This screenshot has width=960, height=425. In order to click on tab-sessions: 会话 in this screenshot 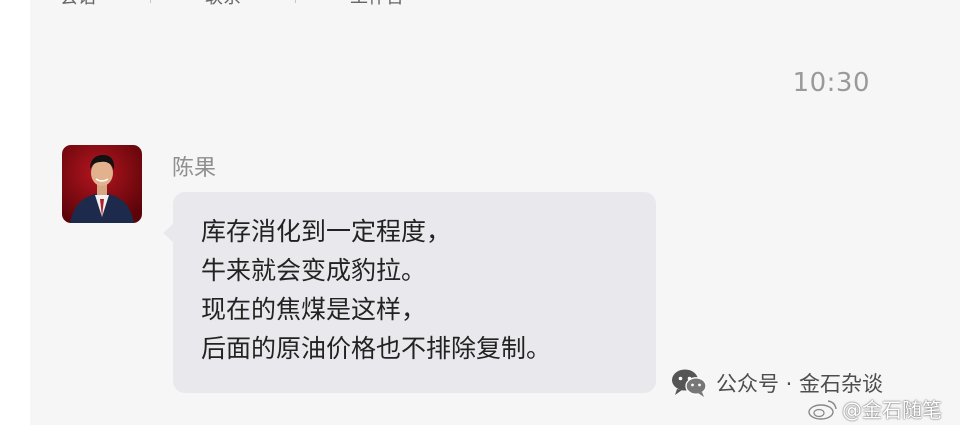, I will do `click(78, 4)`.